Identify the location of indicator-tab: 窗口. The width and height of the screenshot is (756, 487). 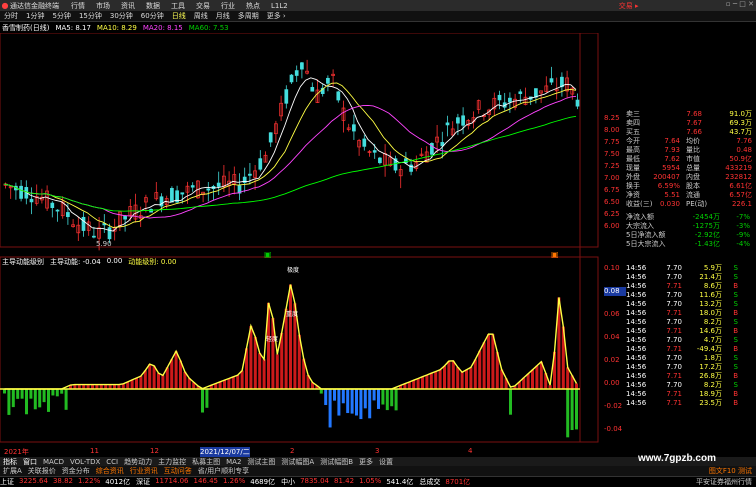
(30, 462).